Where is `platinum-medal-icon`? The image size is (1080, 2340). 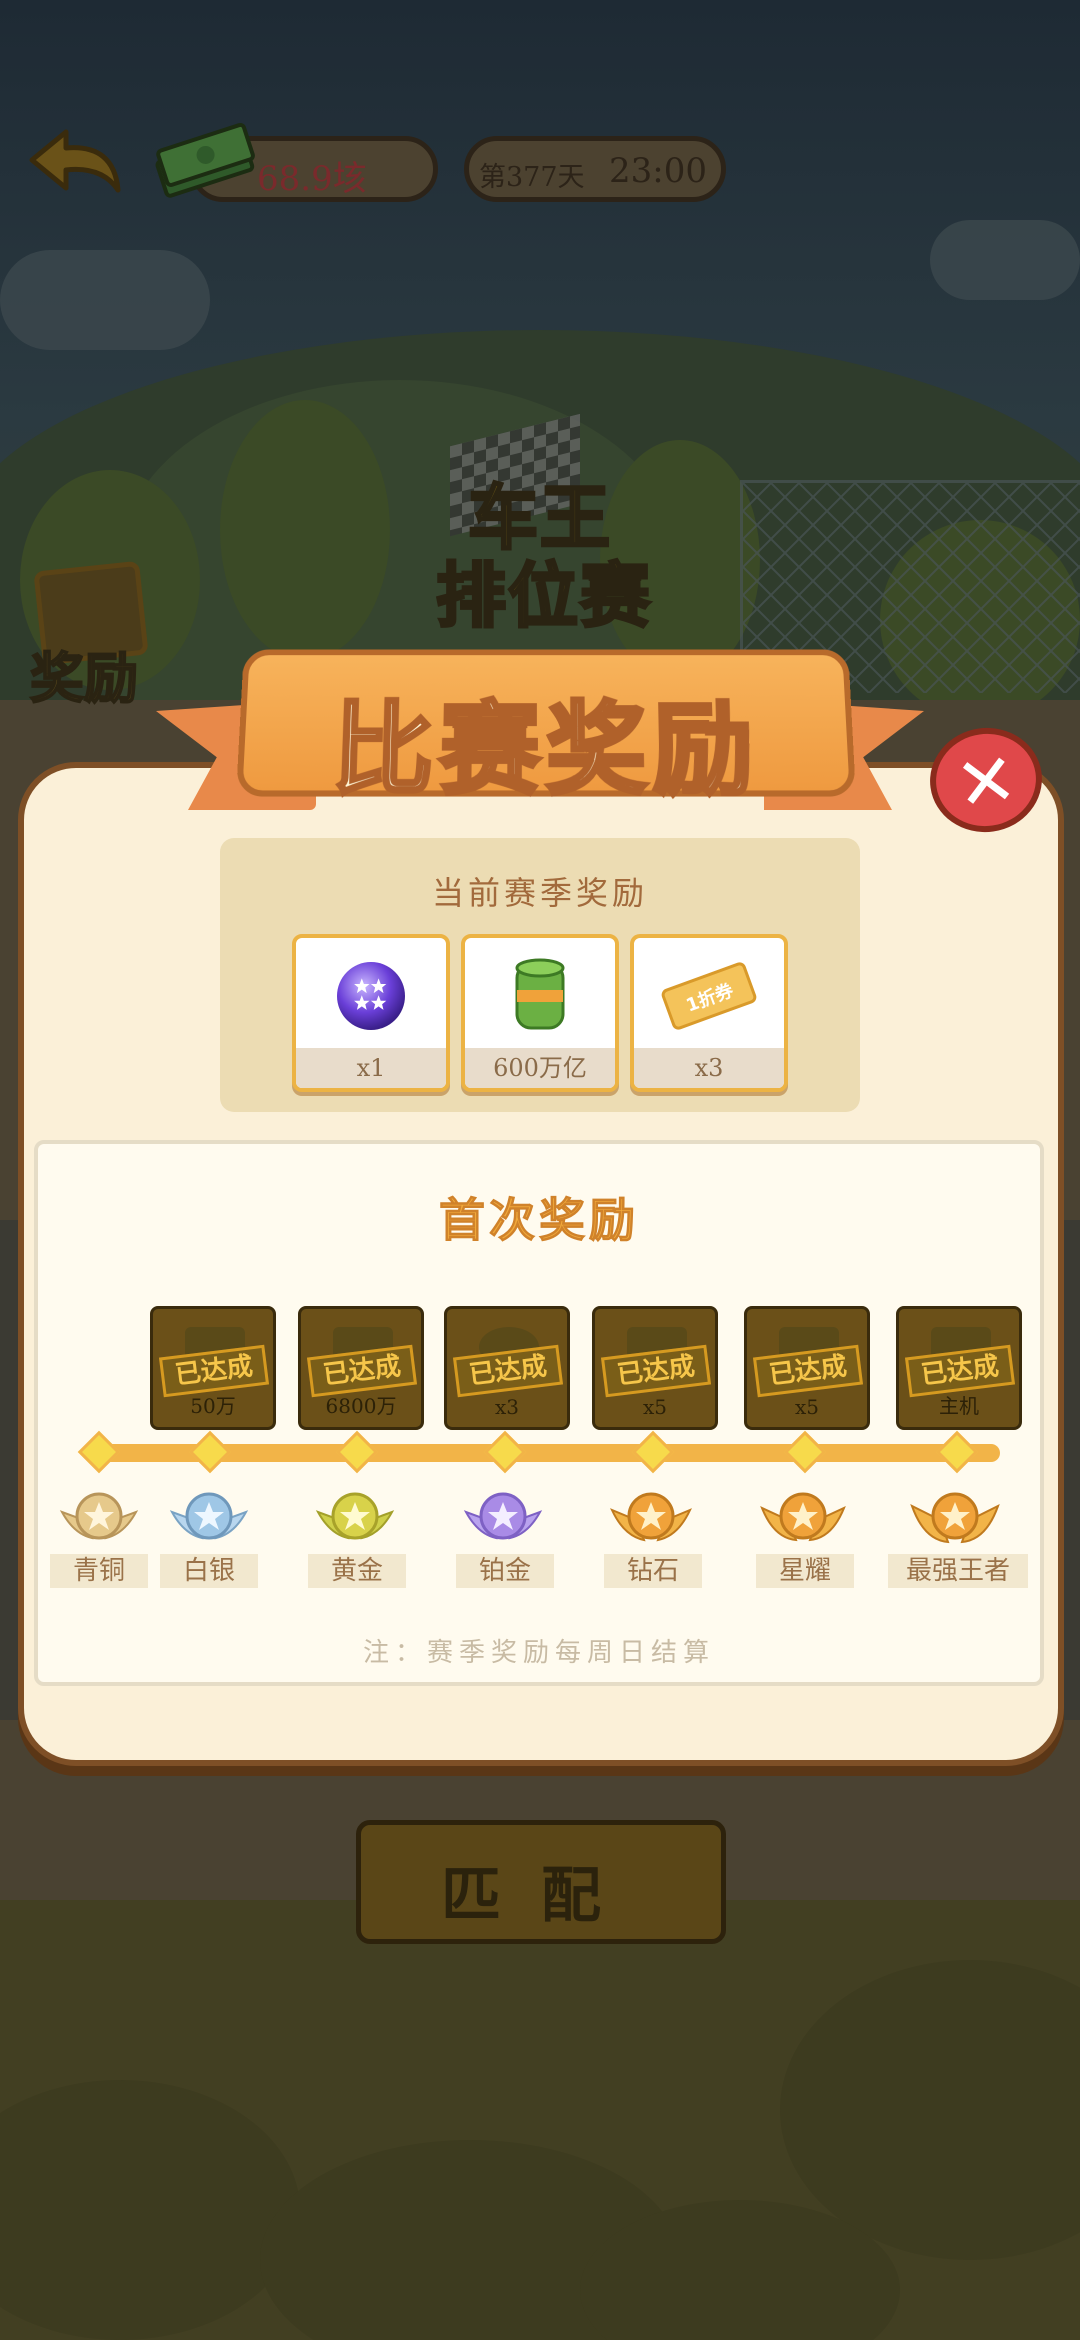 platinum-medal-icon is located at coordinates (503, 1516).